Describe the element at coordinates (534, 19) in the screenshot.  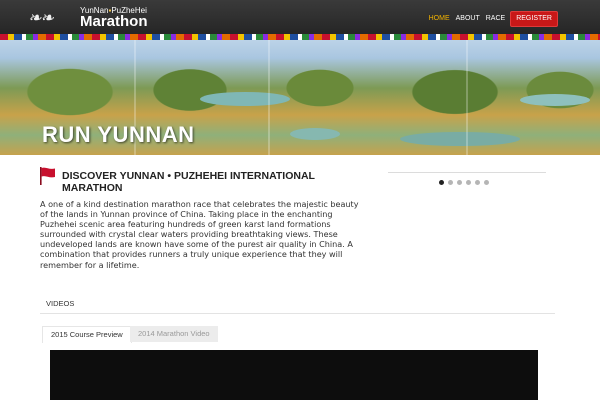
I see `register-button: REGISTER` at that location.